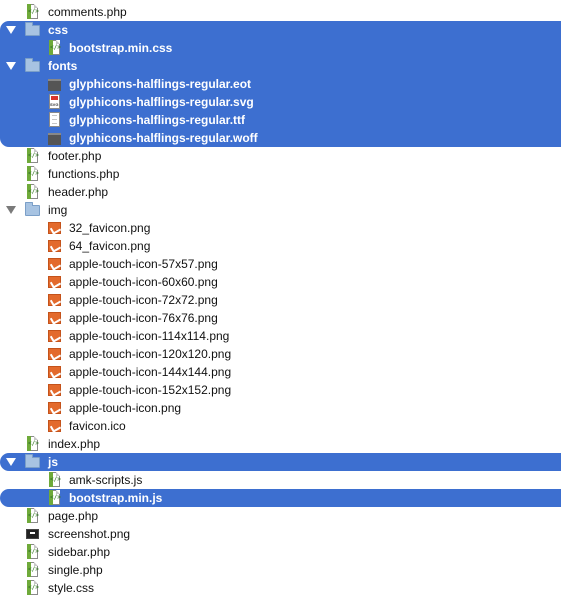 The width and height of the screenshot is (561, 598). What do you see at coordinates (280, 30) in the screenshot?
I see `folder-row: css` at bounding box center [280, 30].